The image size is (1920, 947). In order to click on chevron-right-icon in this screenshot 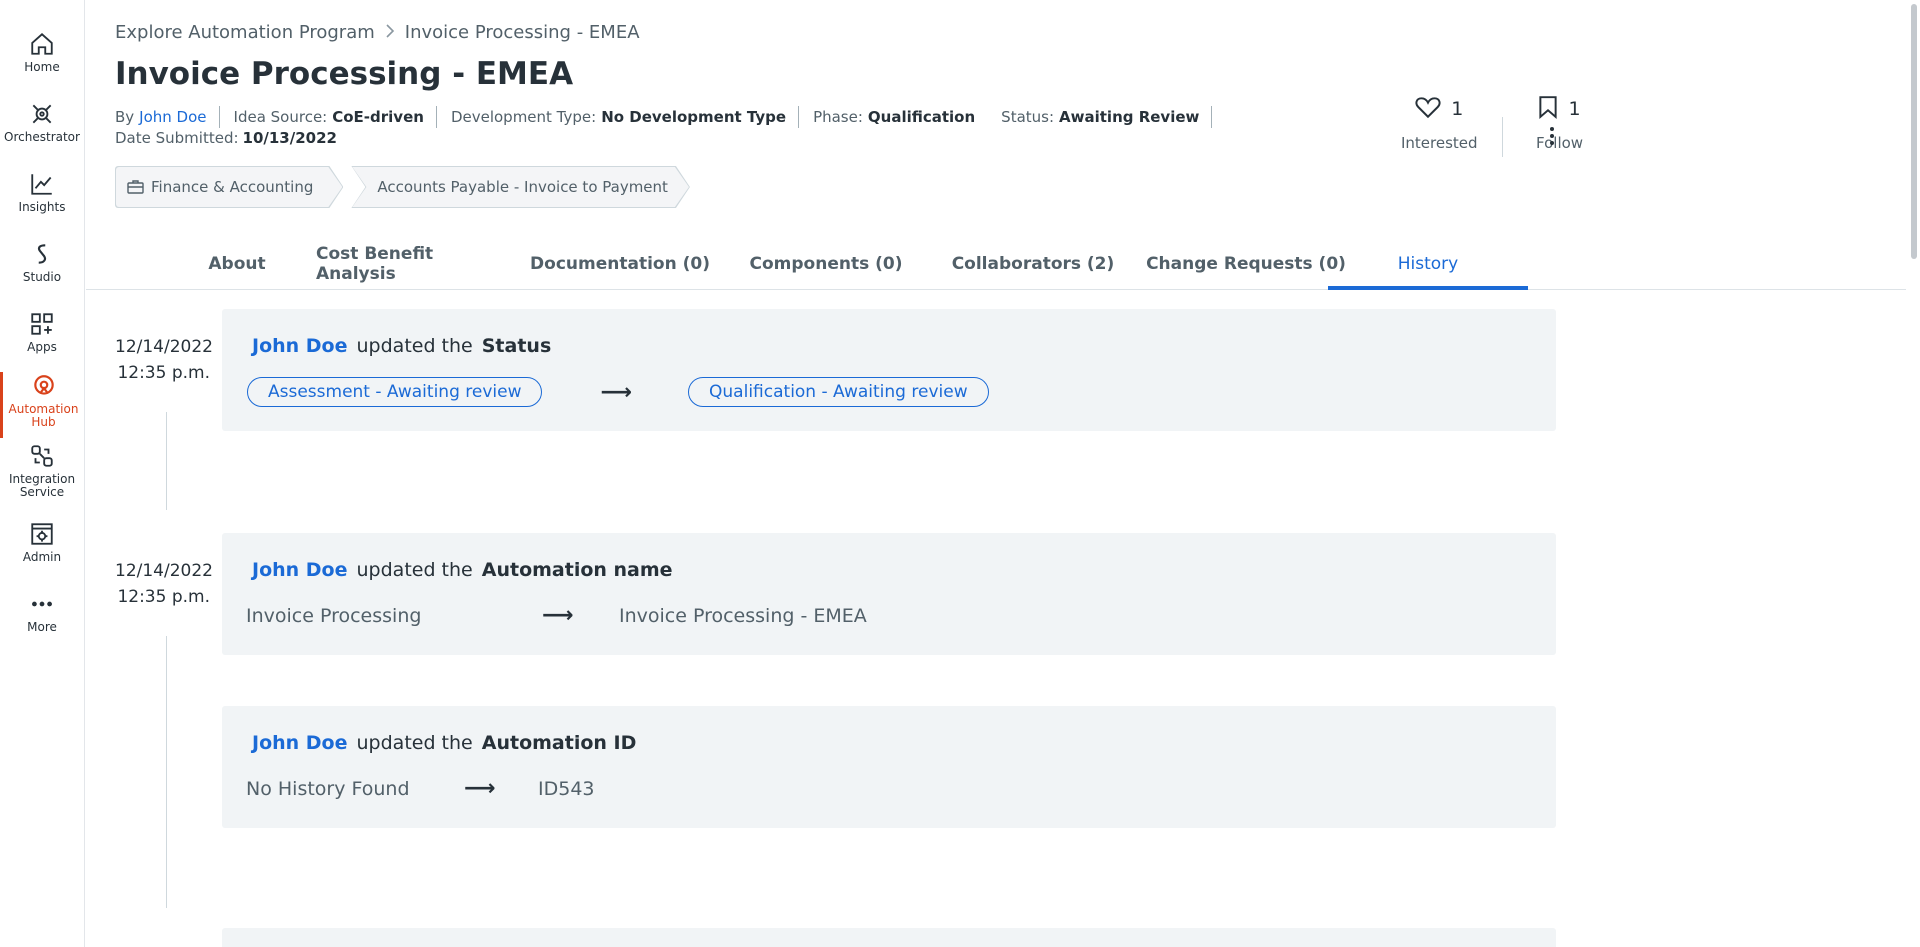, I will do `click(390, 32)`.